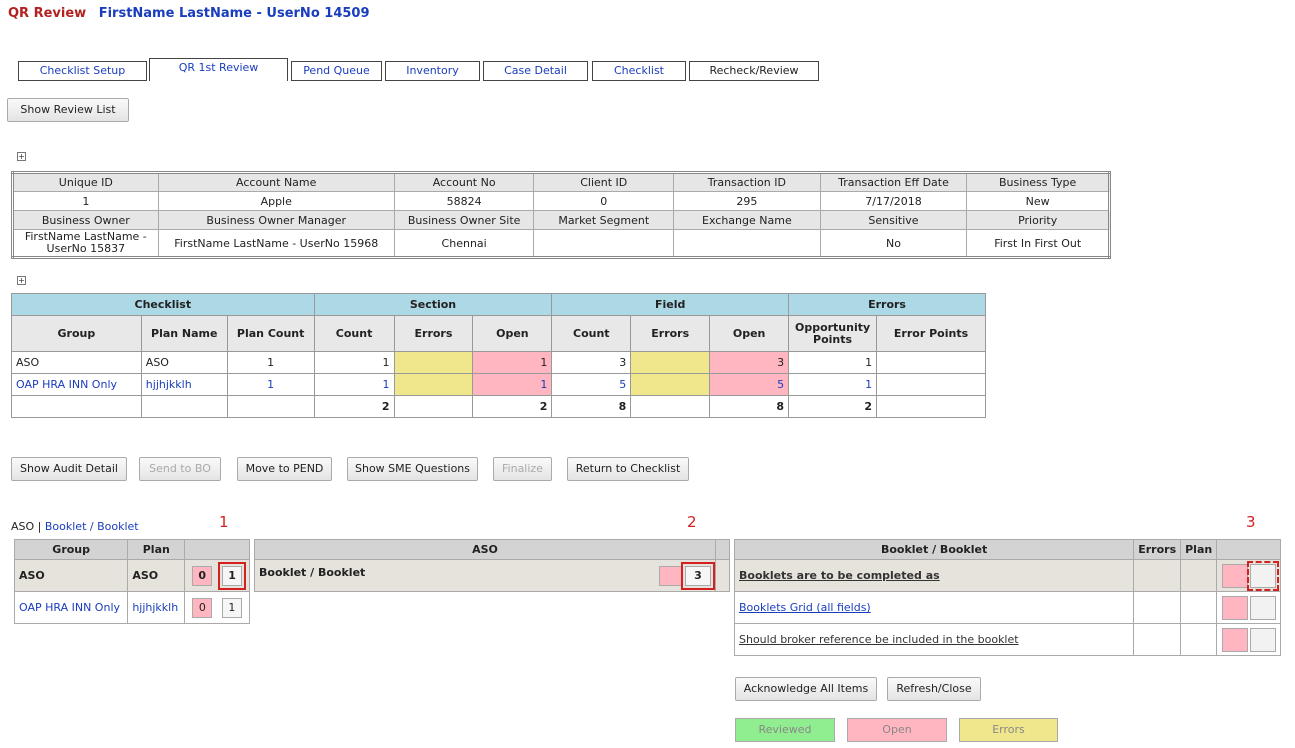  What do you see at coordinates (671, 575) in the screenshot?
I see `section-open-indicator` at bounding box center [671, 575].